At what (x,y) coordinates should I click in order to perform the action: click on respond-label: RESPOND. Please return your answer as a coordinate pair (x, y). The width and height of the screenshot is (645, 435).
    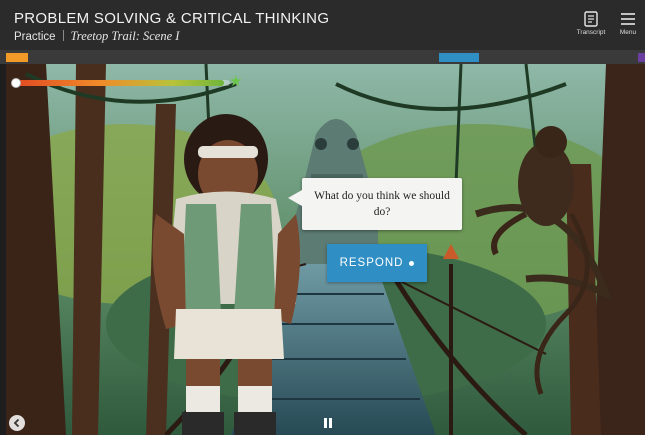
    Looking at the image, I should click on (371, 263).